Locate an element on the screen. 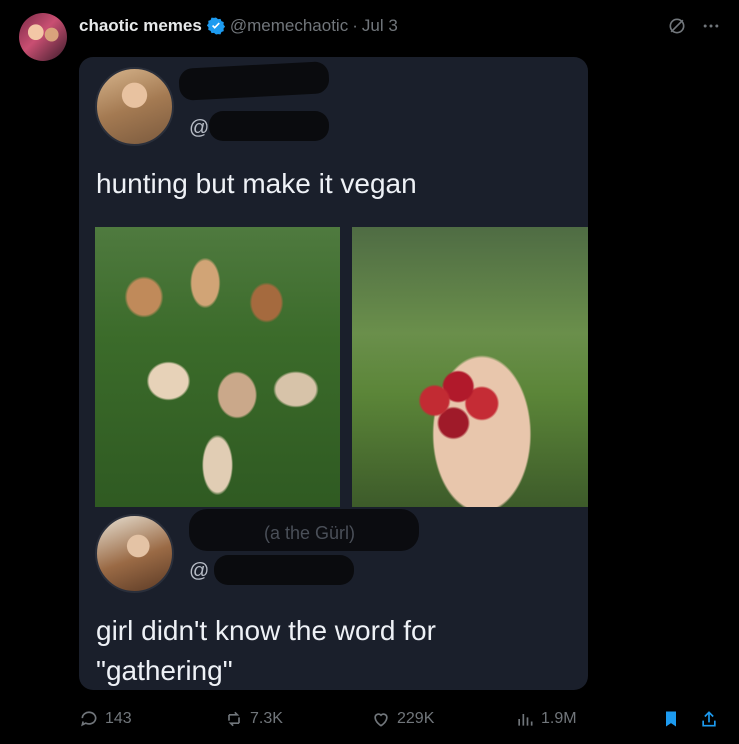  more-options-icon is located at coordinates (711, 26).